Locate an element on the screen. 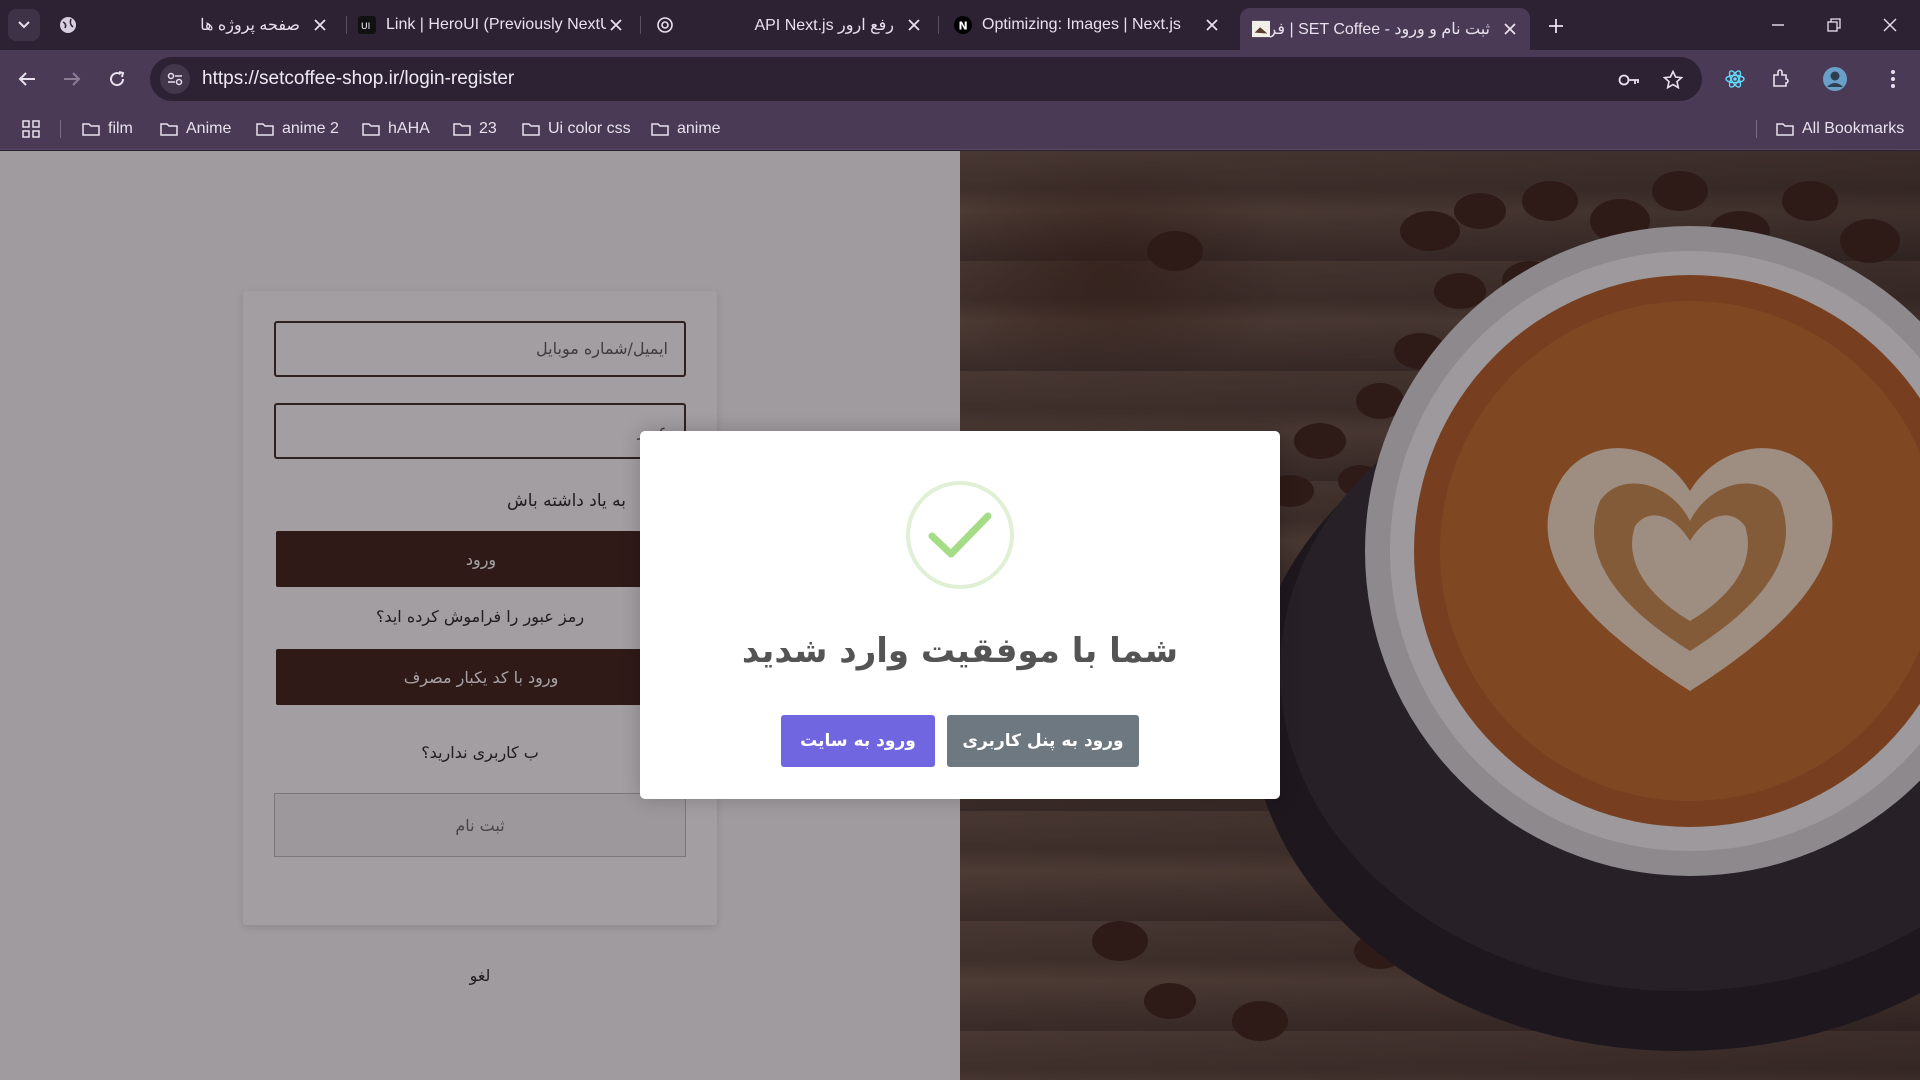 The height and width of the screenshot is (1080, 1920). tab-title: رفع ارور API Next.js is located at coordinates (824, 25).